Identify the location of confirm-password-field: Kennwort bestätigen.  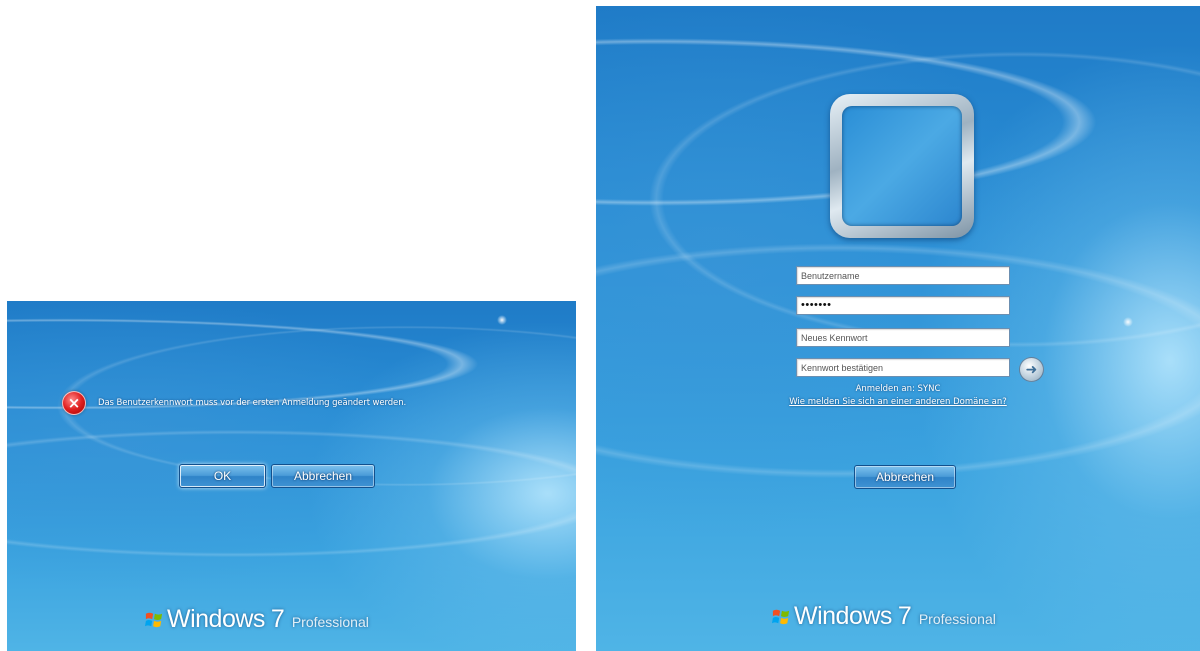
(903, 367).